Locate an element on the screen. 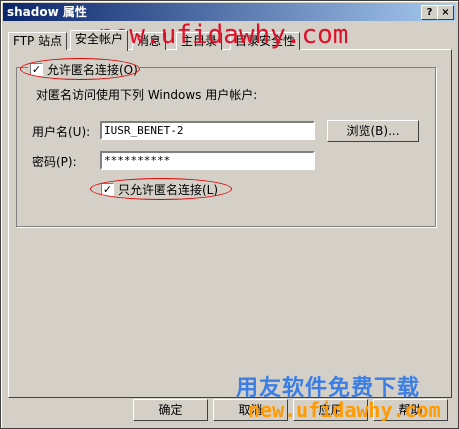 This screenshot has height=429, width=459. tab-ftp-site: FTP 站点 is located at coordinates (38, 41).